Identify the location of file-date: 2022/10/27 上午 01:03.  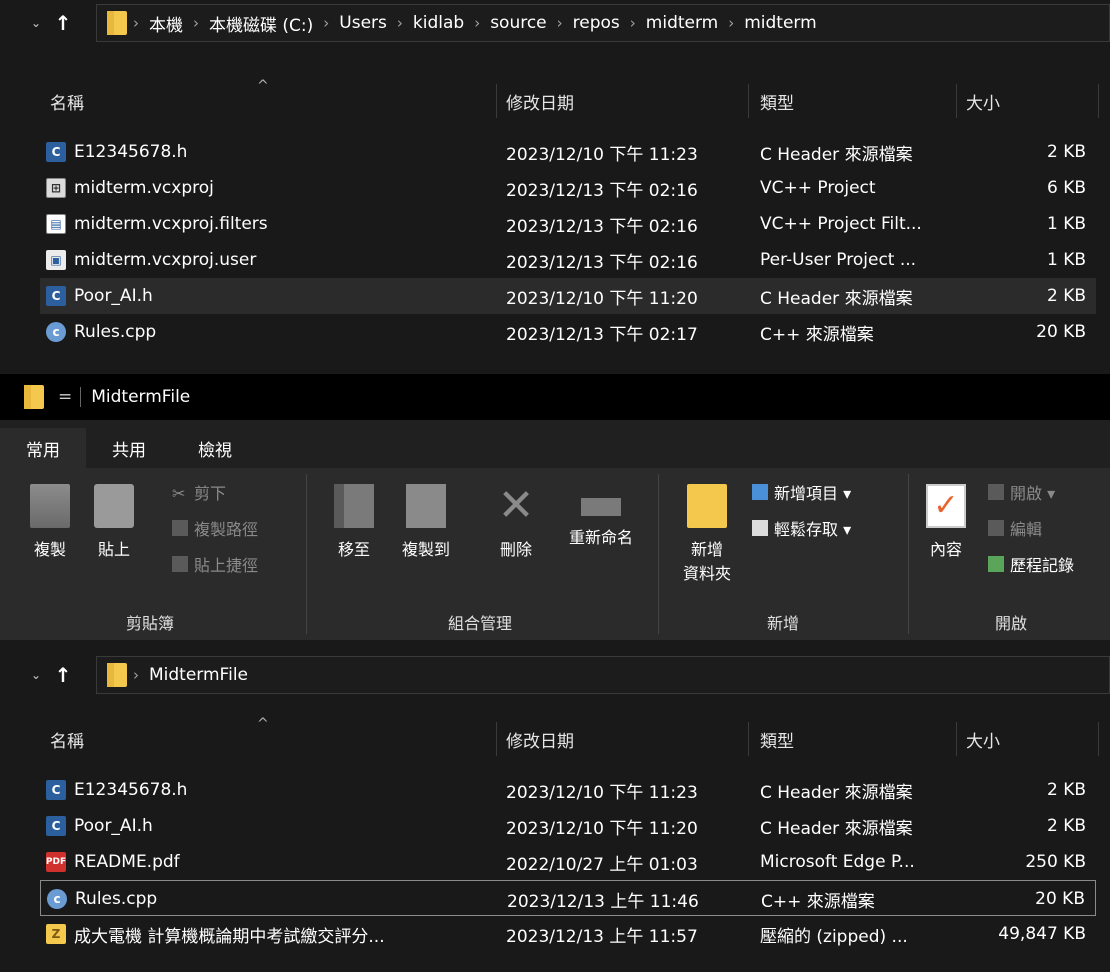
(602, 864).